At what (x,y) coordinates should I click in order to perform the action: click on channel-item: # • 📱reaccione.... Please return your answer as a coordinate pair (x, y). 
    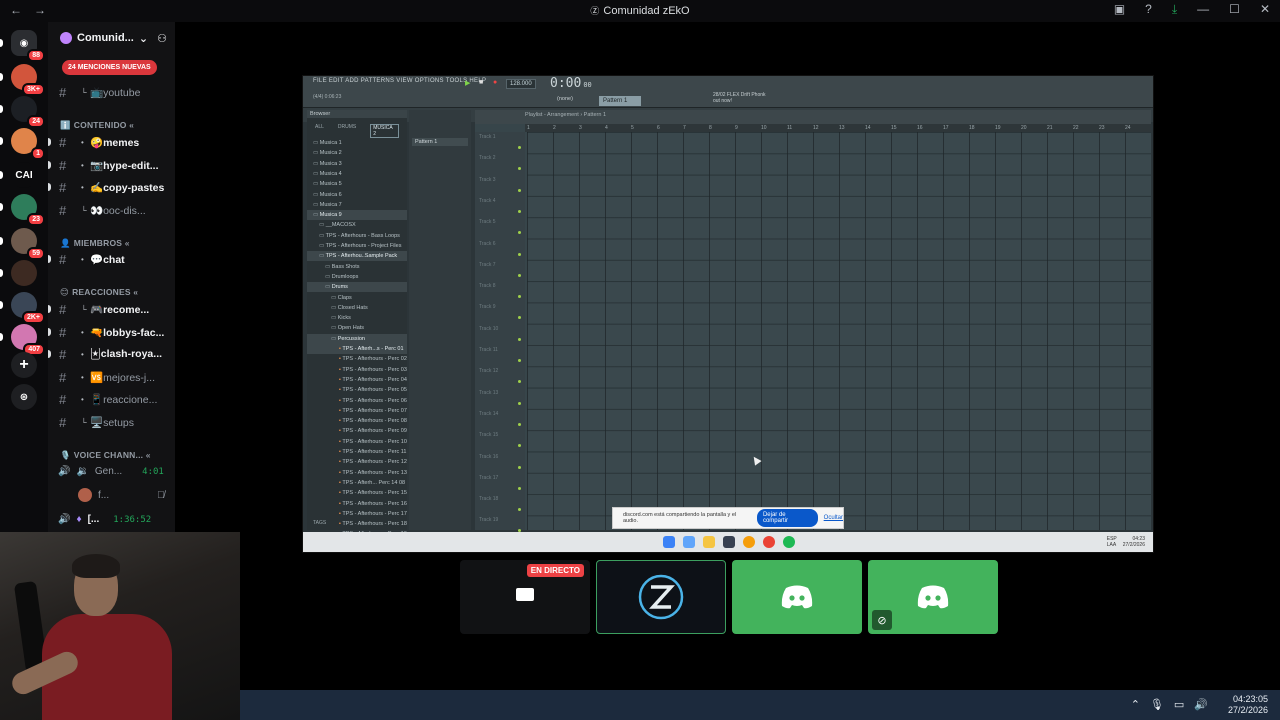
    Looking at the image, I should click on (111, 399).